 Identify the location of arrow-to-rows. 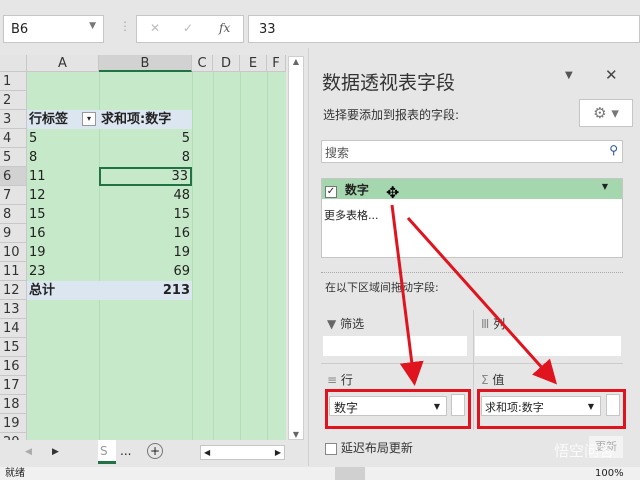
(407, 295).